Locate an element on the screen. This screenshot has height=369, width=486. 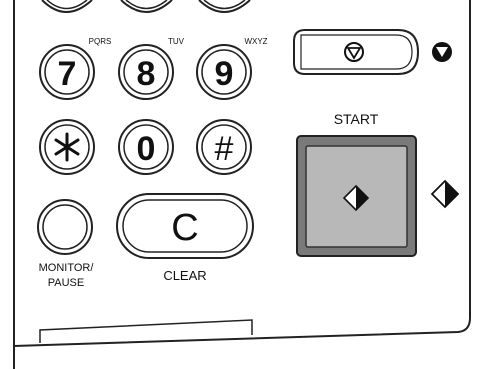
key-8-sublabel: TUV is located at coordinates (176, 41).